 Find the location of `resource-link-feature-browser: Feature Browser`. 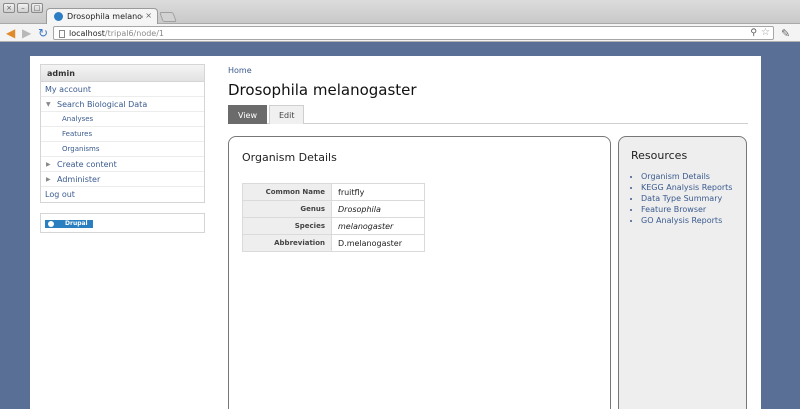

resource-link-feature-browser: Feature Browser is located at coordinates (686, 209).